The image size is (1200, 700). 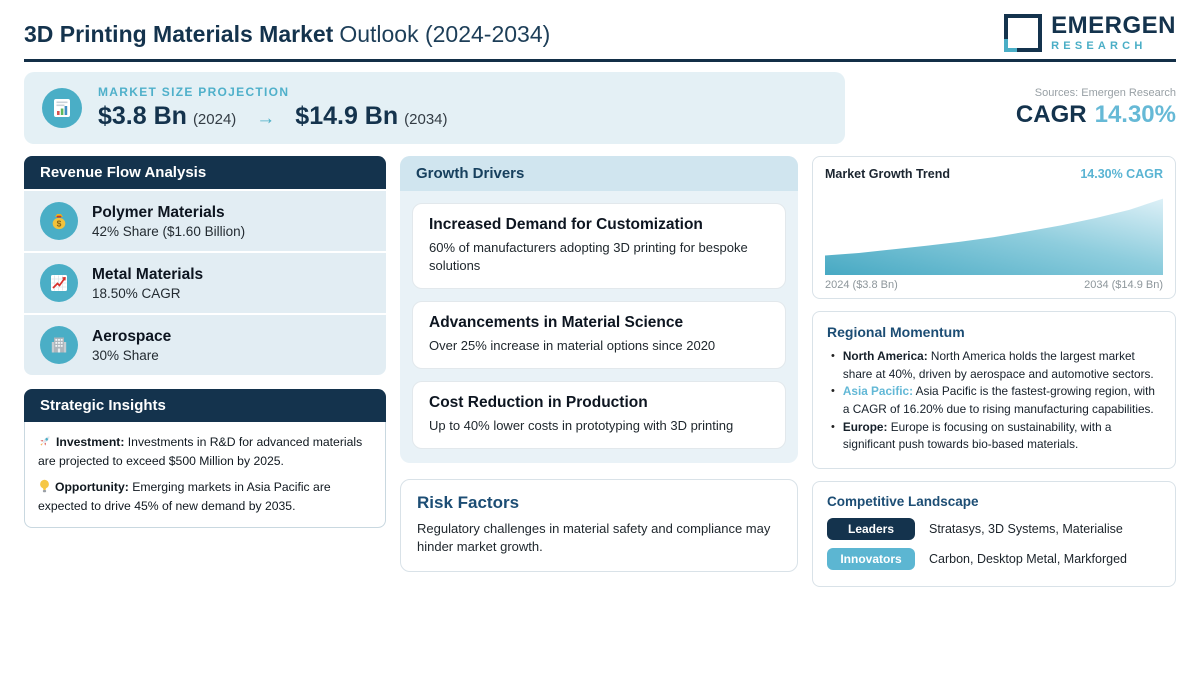 What do you see at coordinates (888, 174) in the screenshot?
I see `trend-title: Market Growth Trend` at bounding box center [888, 174].